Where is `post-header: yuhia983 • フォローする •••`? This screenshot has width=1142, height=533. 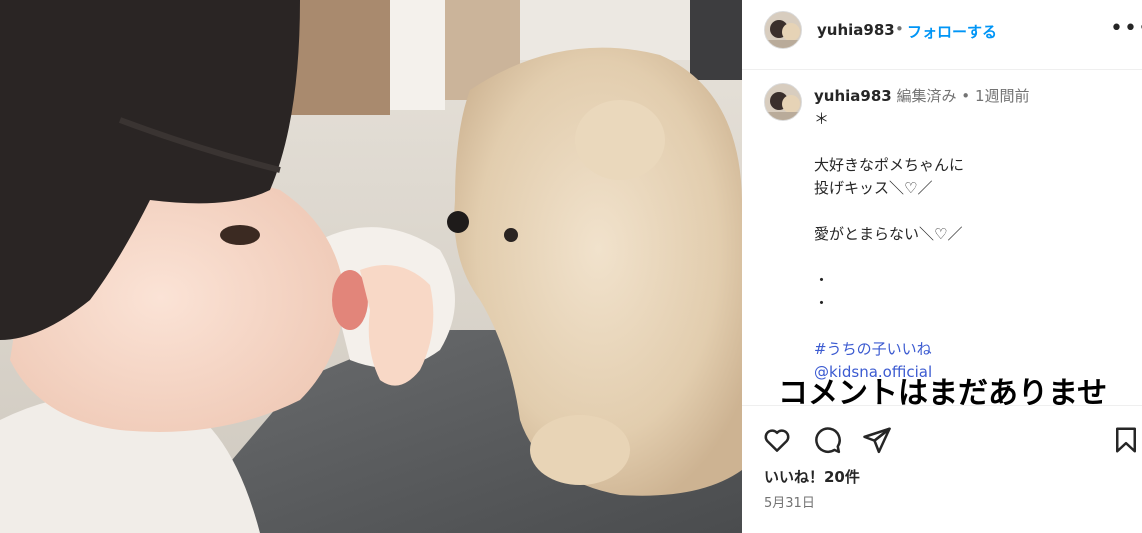
post-header: yuhia983 • フォローする ••• is located at coordinates (942, 35).